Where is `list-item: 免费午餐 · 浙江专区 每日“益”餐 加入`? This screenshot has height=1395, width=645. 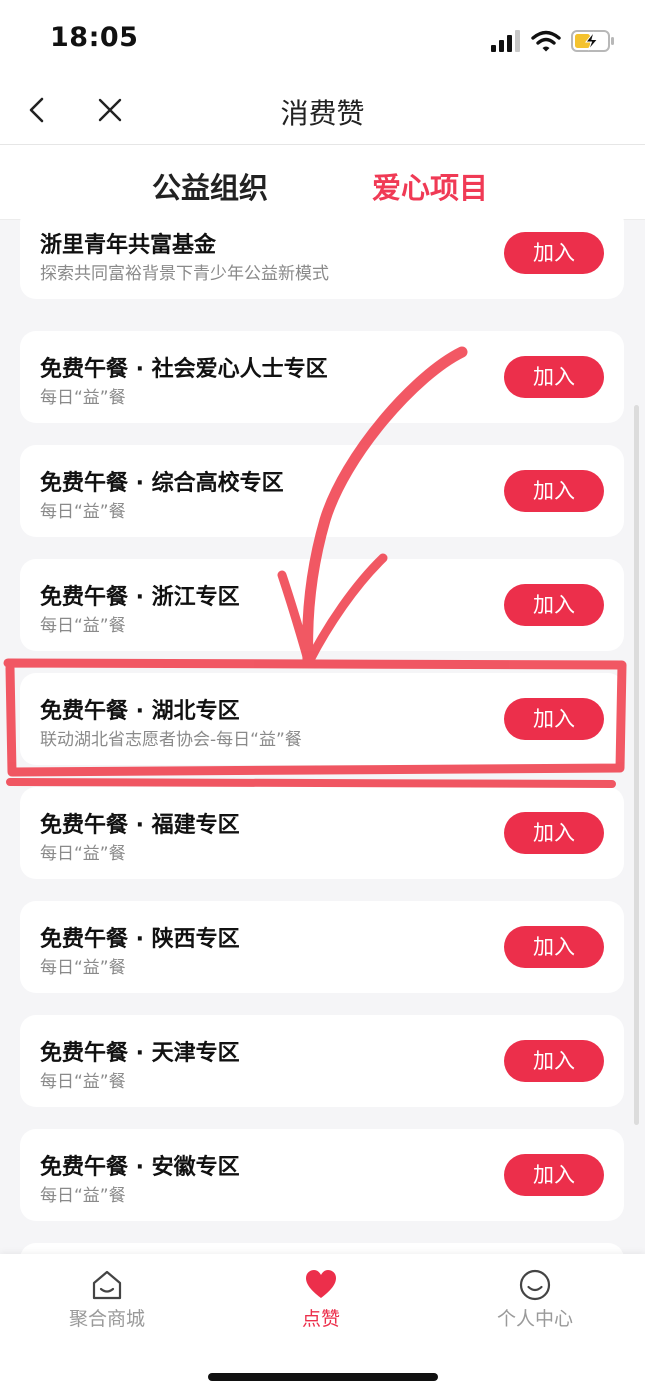
list-item: 免费午餐 · 浙江专区 每日“益”餐 加入 is located at coordinates (322, 605).